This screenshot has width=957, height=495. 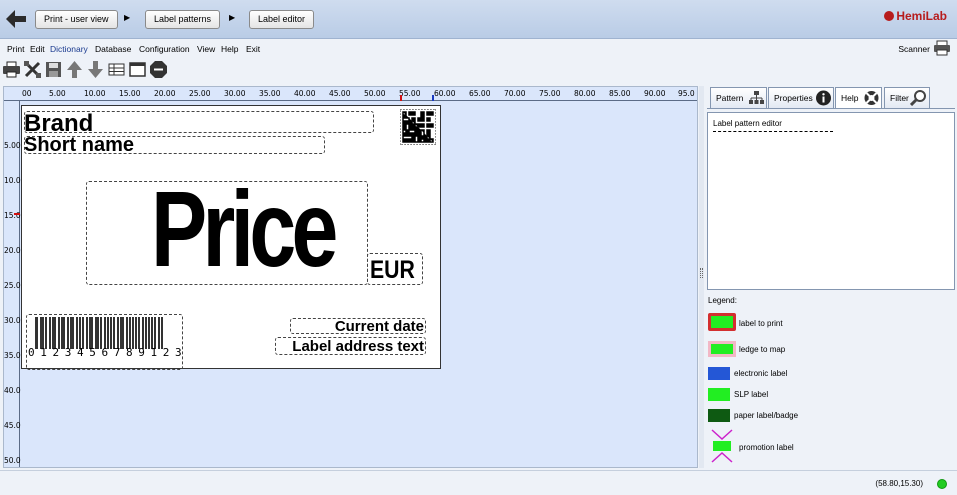 I want to click on tab-pattern: Pattern, so click(x=738, y=97).